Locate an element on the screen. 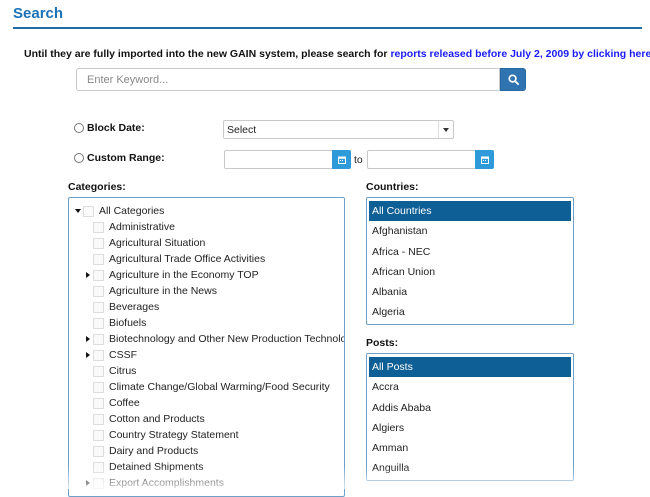 This screenshot has height=497, width=650. end-date-calendar-button is located at coordinates (484, 159).